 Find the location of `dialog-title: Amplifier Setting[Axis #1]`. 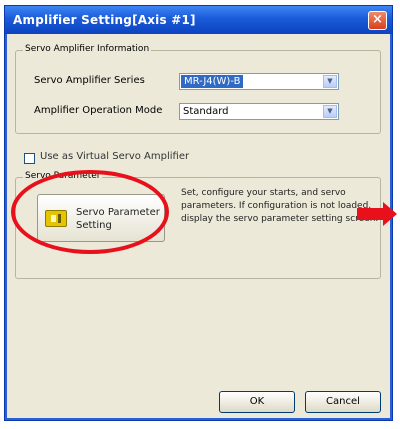

dialog-title: Amplifier Setting[Axis #1] is located at coordinates (104, 20).